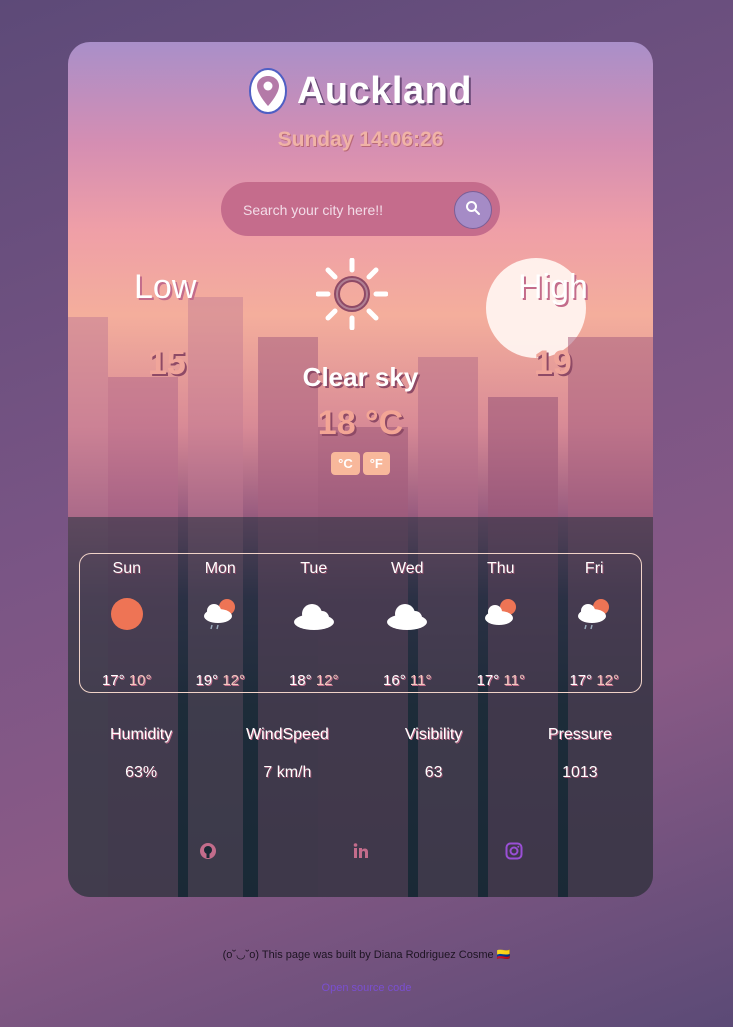 The height and width of the screenshot is (1027, 733). I want to click on forecast-day: Sun 17° 10°, so click(127, 623).